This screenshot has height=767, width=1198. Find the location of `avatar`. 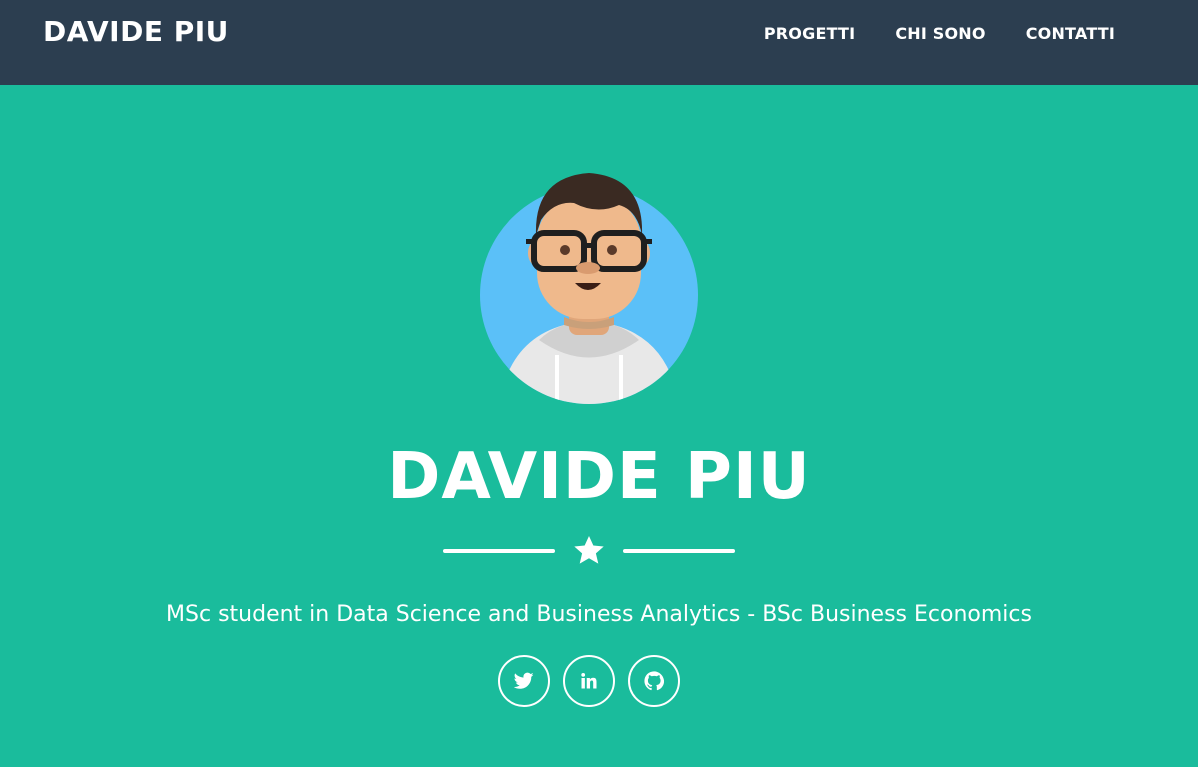

avatar is located at coordinates (589, 285).